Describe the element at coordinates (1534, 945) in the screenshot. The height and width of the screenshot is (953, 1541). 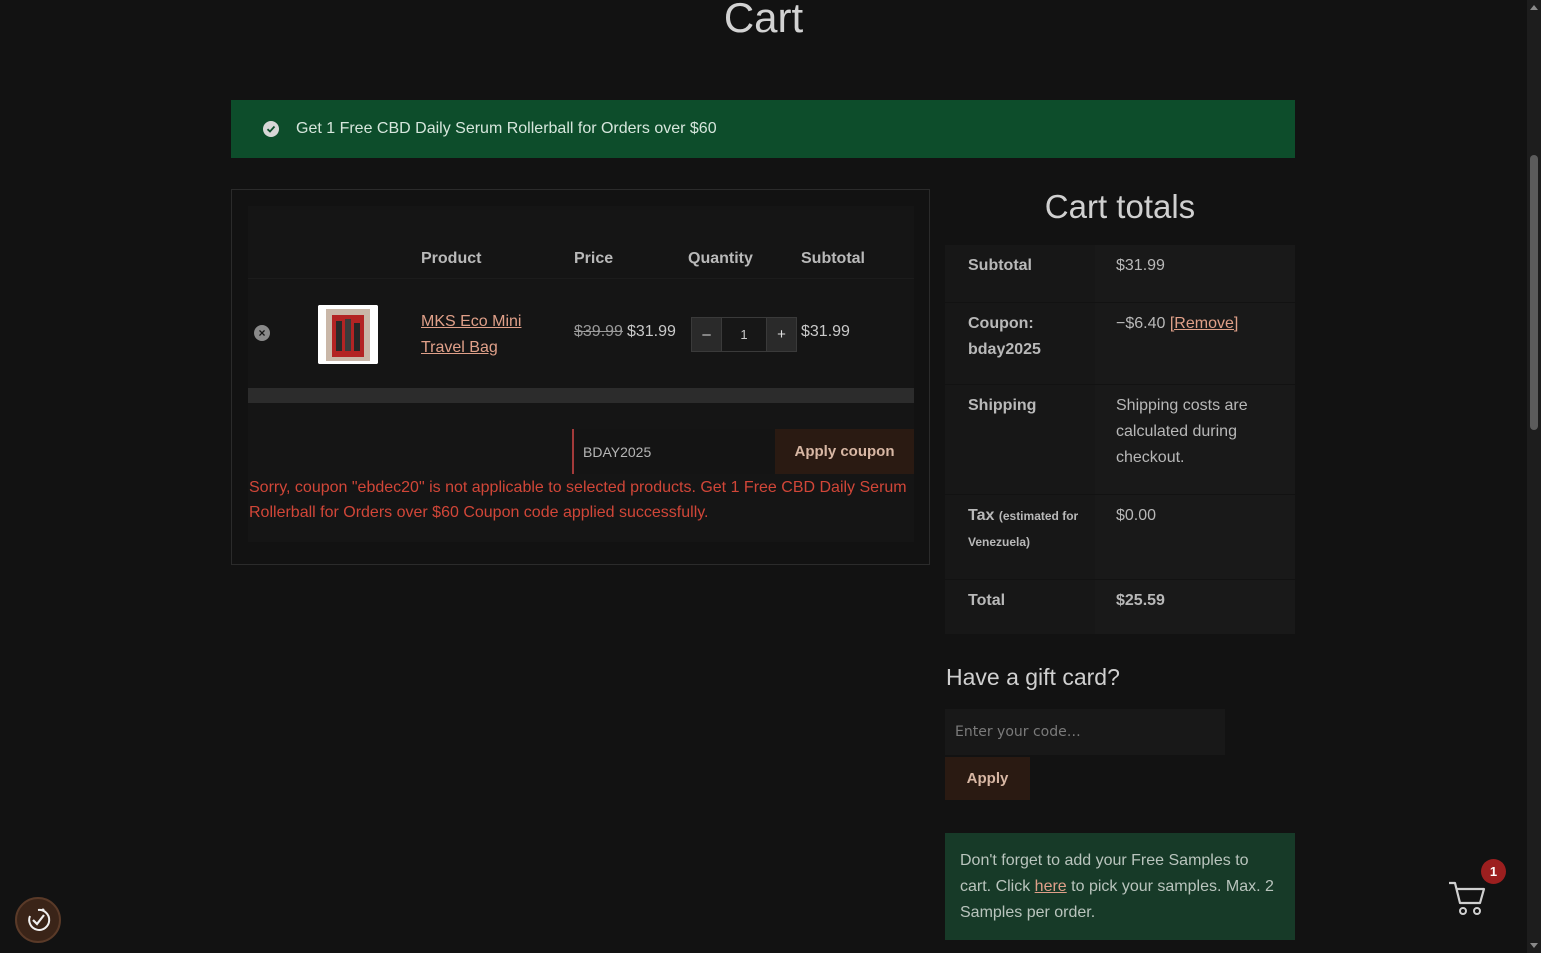
I see `scroll-down-icon` at that location.